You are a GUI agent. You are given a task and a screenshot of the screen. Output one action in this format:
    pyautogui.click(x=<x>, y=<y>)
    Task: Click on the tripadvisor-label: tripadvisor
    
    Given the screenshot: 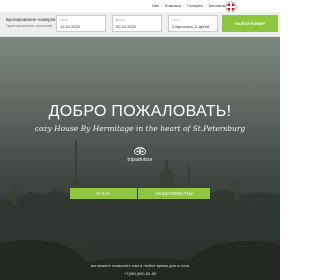 What is the action you would take?
    pyautogui.click(x=140, y=160)
    